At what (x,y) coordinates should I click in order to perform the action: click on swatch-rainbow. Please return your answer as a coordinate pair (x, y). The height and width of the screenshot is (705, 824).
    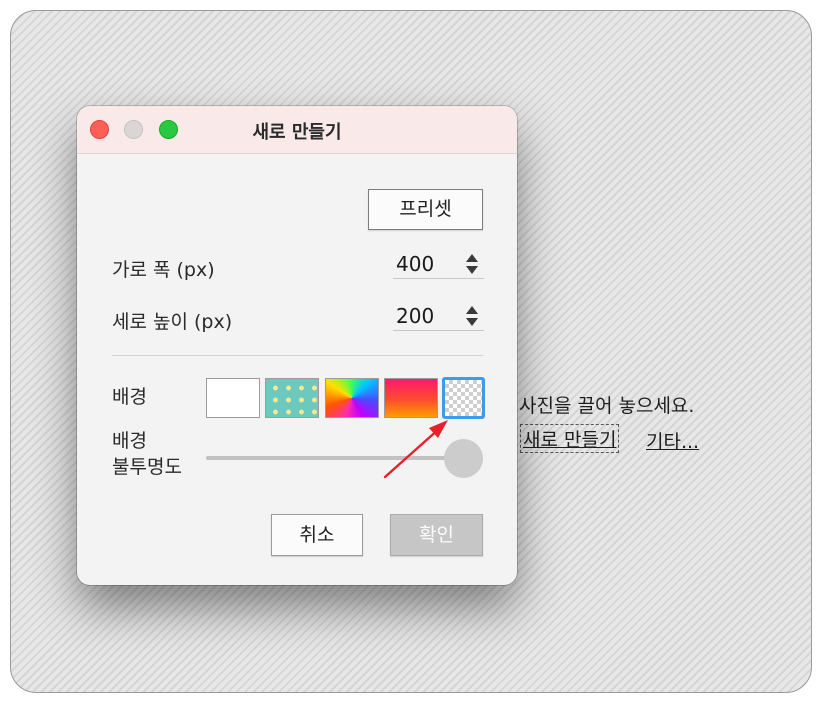
    Looking at the image, I should click on (352, 398).